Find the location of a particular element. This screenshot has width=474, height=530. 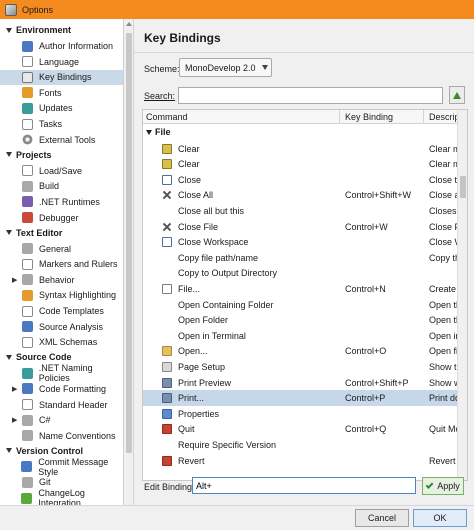

tree-category-label: Projects is located at coordinates (34, 154).